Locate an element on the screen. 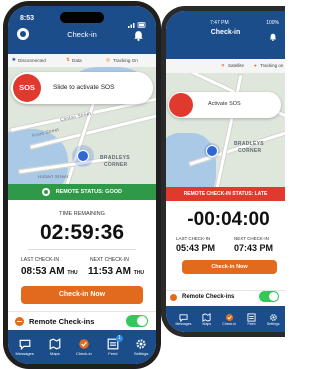 The image size is (320, 369). back-sos-knob is located at coordinates (181, 105).